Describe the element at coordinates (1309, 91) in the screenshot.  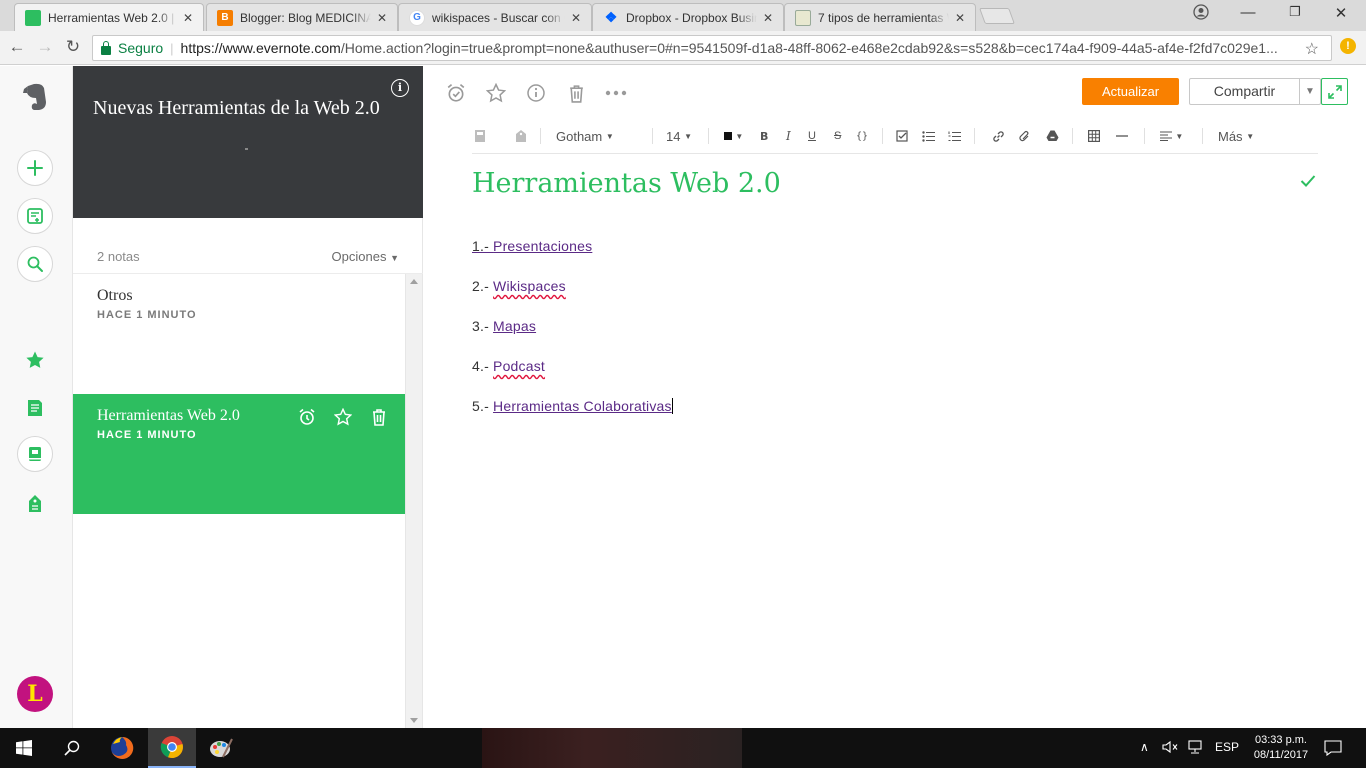
I see `share-dropdown-icon: ▼` at that location.